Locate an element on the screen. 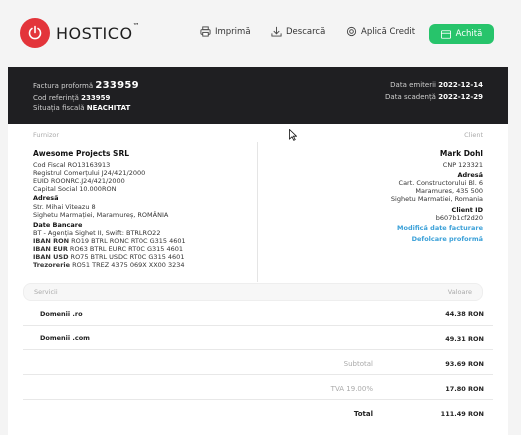 The height and width of the screenshot is (435, 521). bank-details-line: BT - Agenția Sighet II, Swift: BTRLRO22 is located at coordinates (97, 233).